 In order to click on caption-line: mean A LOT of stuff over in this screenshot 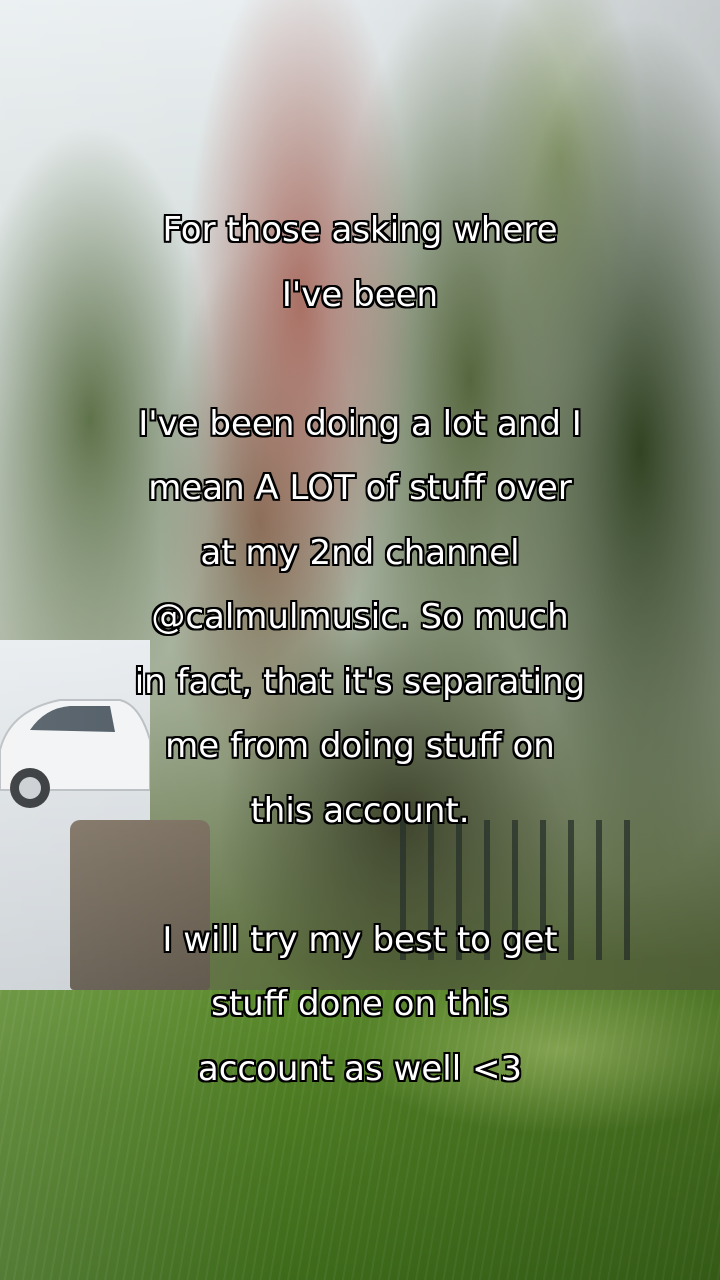, I will do `click(360, 488)`.